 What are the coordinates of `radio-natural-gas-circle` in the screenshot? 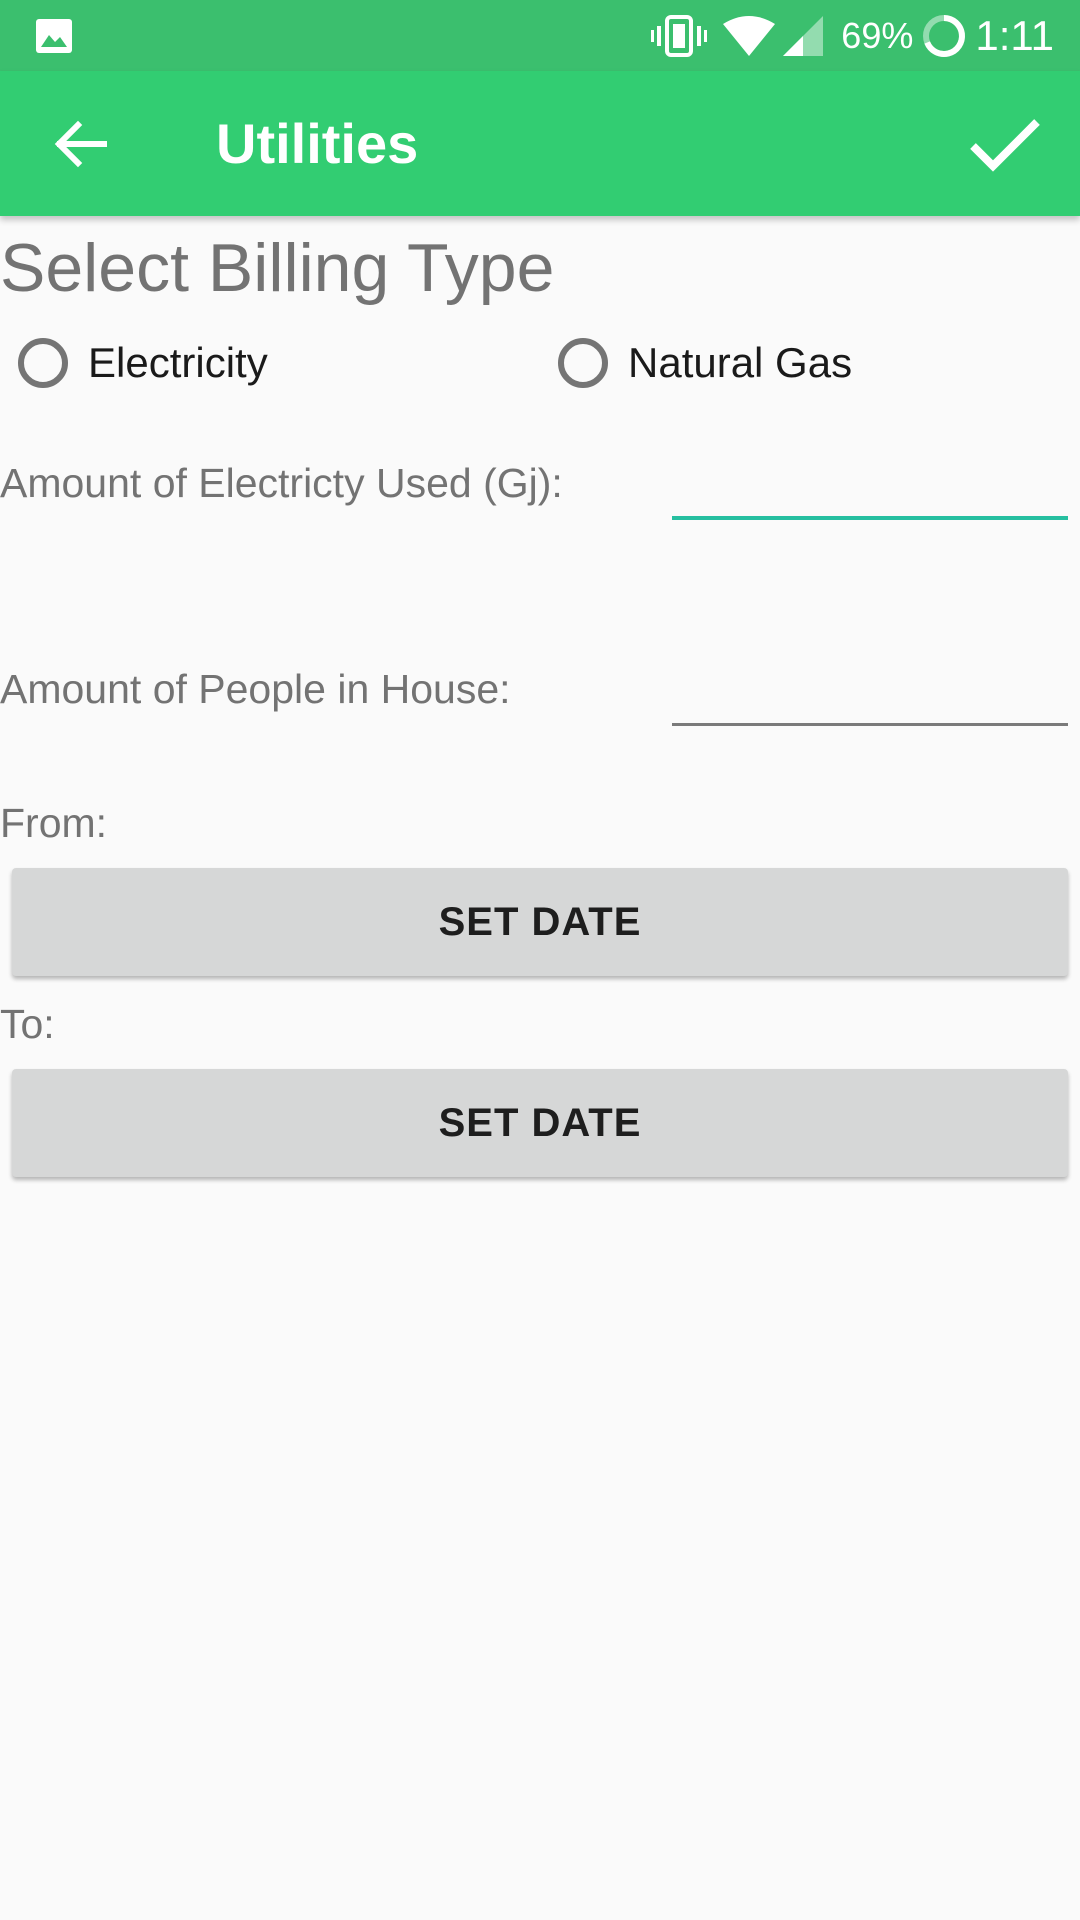 It's located at (583, 363).